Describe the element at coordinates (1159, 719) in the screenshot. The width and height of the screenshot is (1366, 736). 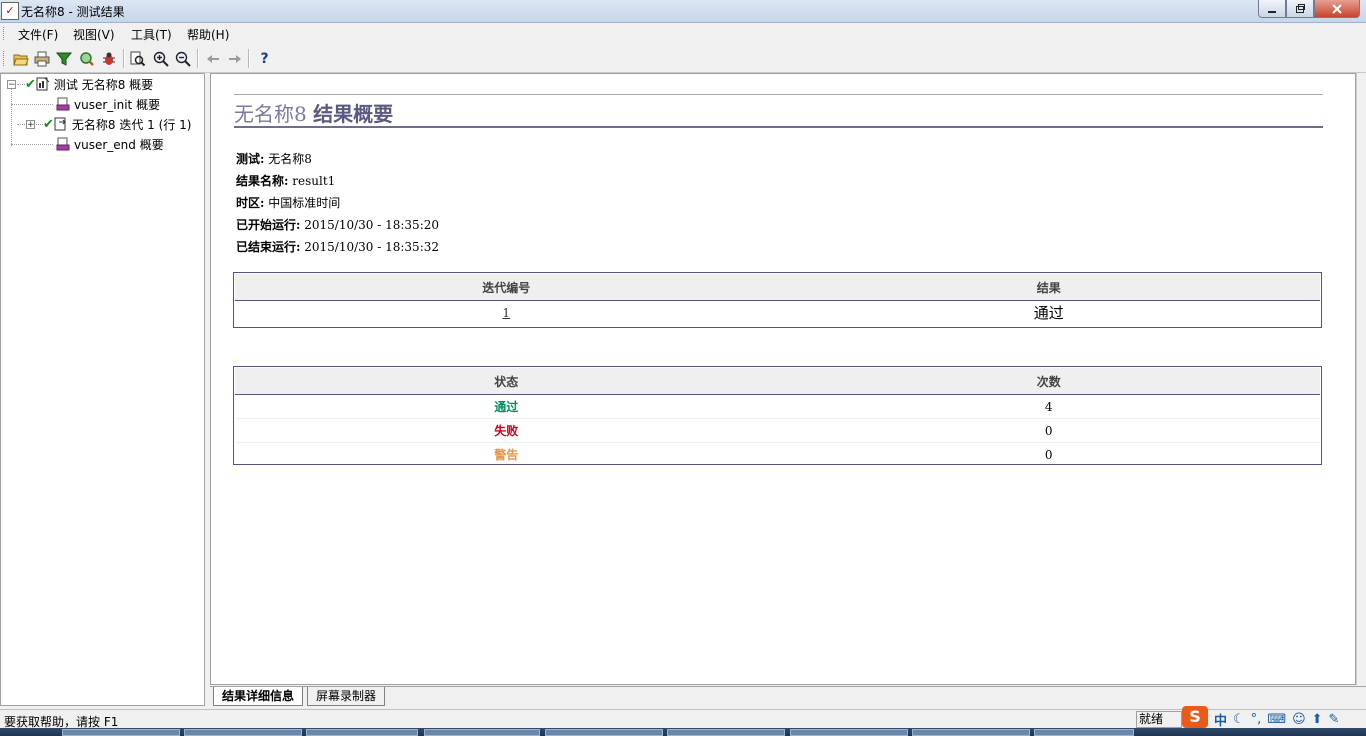
I see `status-ready: 就绪` at that location.